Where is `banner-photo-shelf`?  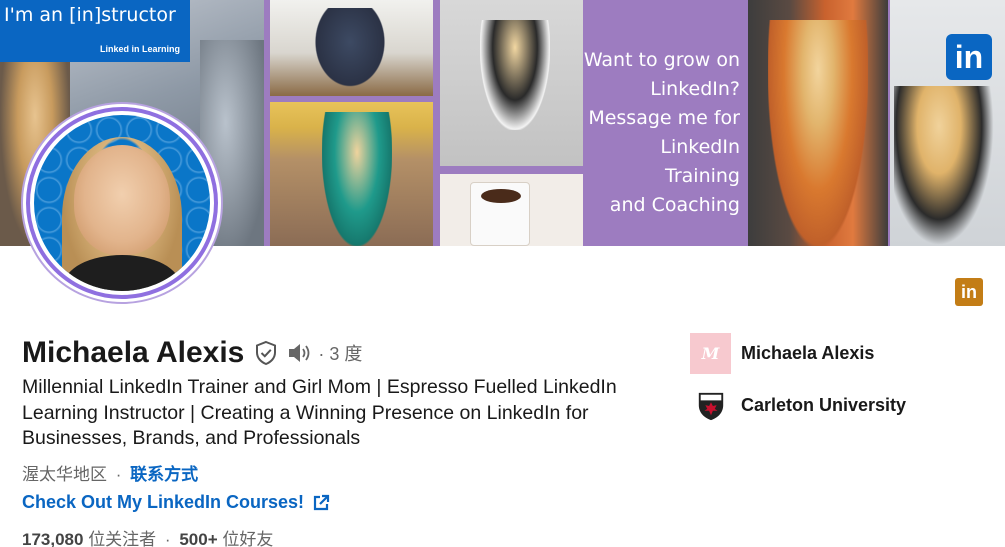
banner-photo-shelf is located at coordinates (511, 83).